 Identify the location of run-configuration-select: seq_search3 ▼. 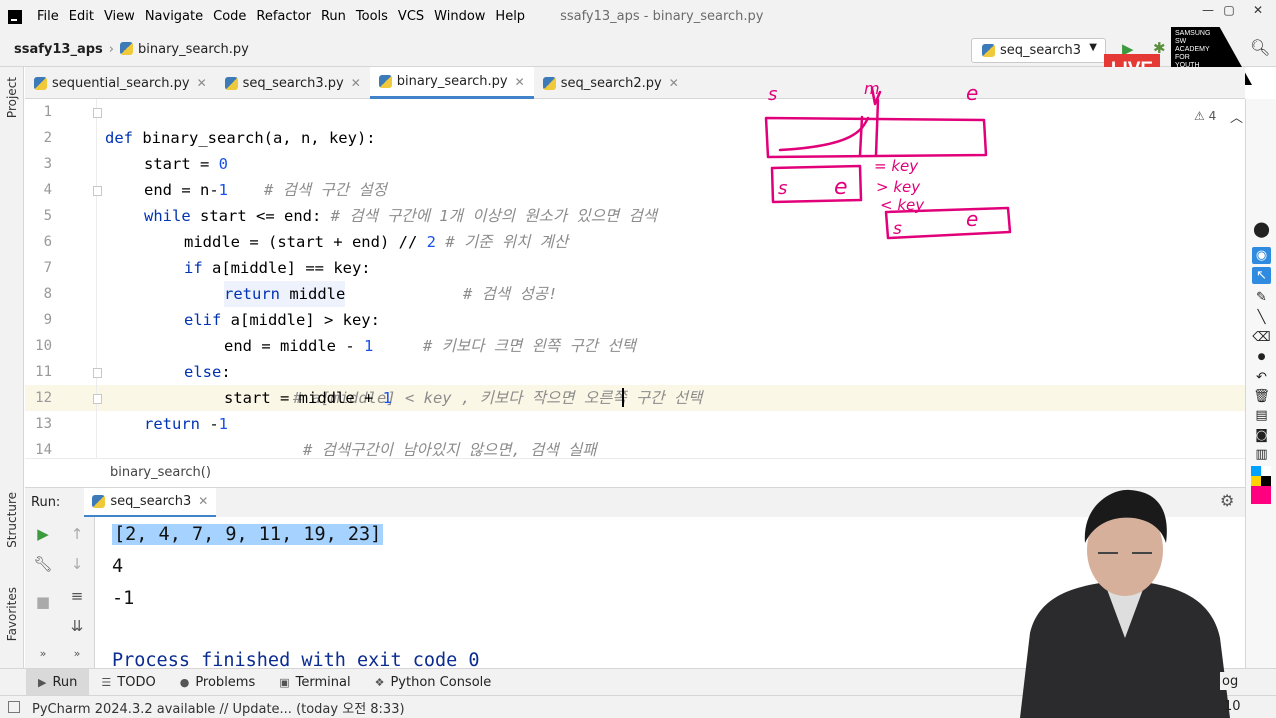
(1038, 50).